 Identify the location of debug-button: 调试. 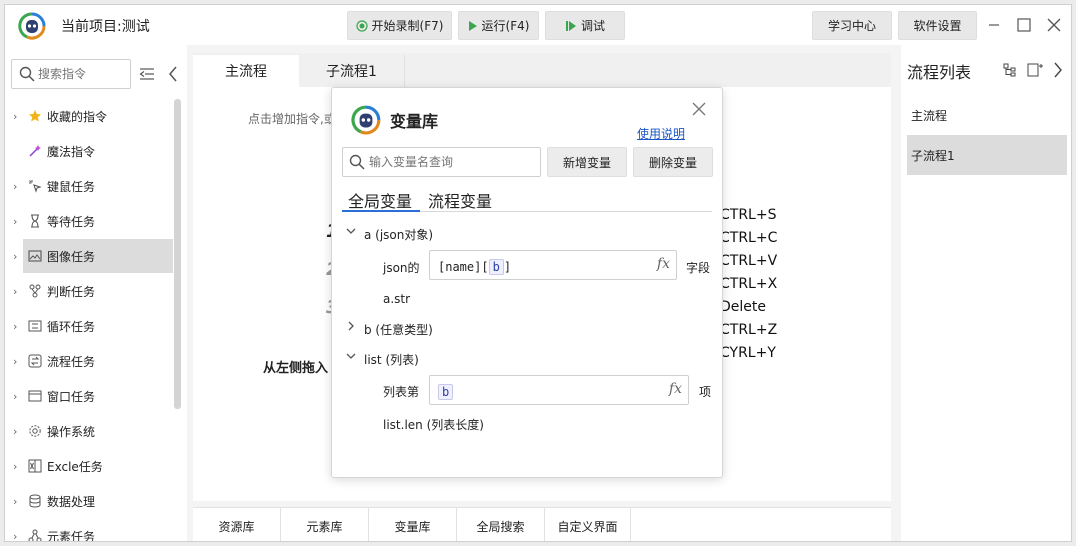
(585, 25).